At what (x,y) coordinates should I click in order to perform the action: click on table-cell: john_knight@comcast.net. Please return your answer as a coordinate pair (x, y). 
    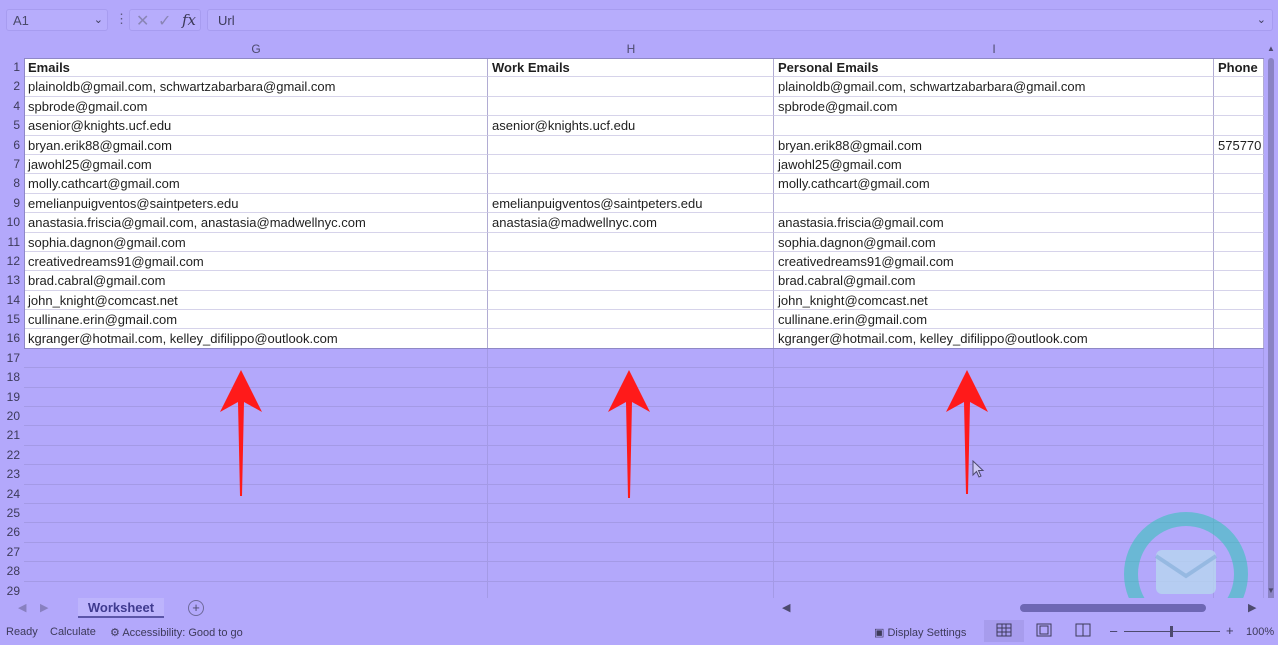
    Looking at the image, I should click on (994, 300).